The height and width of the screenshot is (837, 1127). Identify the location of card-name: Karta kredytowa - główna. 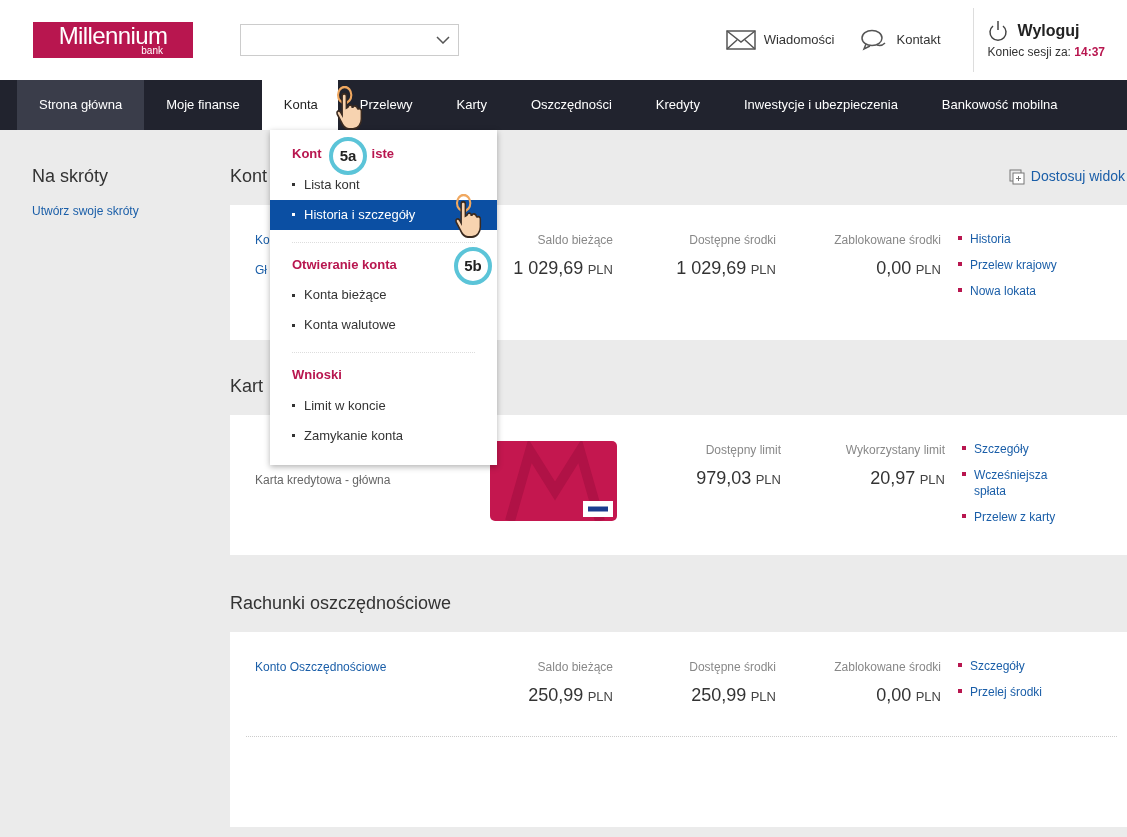
(323, 480).